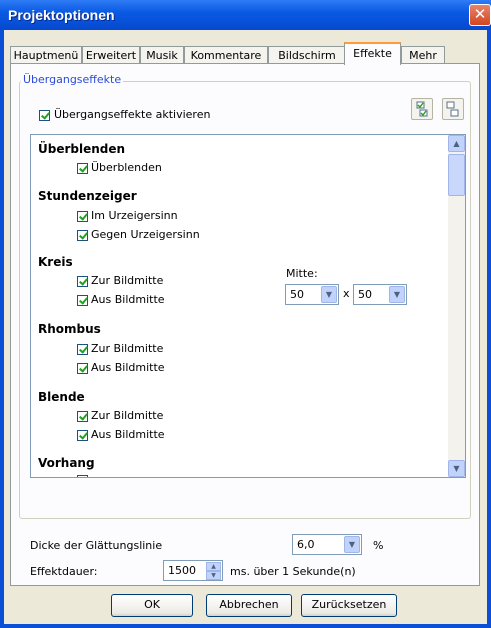 This screenshot has height=628, width=491. What do you see at coordinates (182, 570) in the screenshot?
I see `duration-value: 1500` at bounding box center [182, 570].